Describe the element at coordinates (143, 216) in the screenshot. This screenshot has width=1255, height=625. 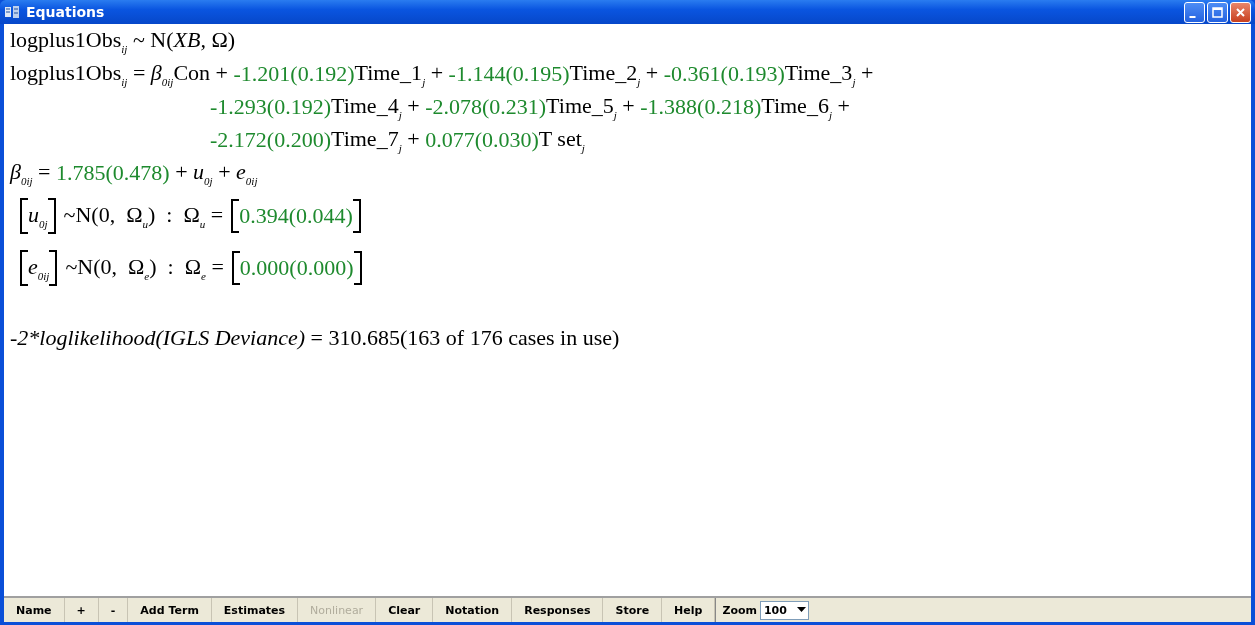
I see `equation-term: ~N(0, Ω$_{u}$) : Ω$_{u}$ =` at that location.